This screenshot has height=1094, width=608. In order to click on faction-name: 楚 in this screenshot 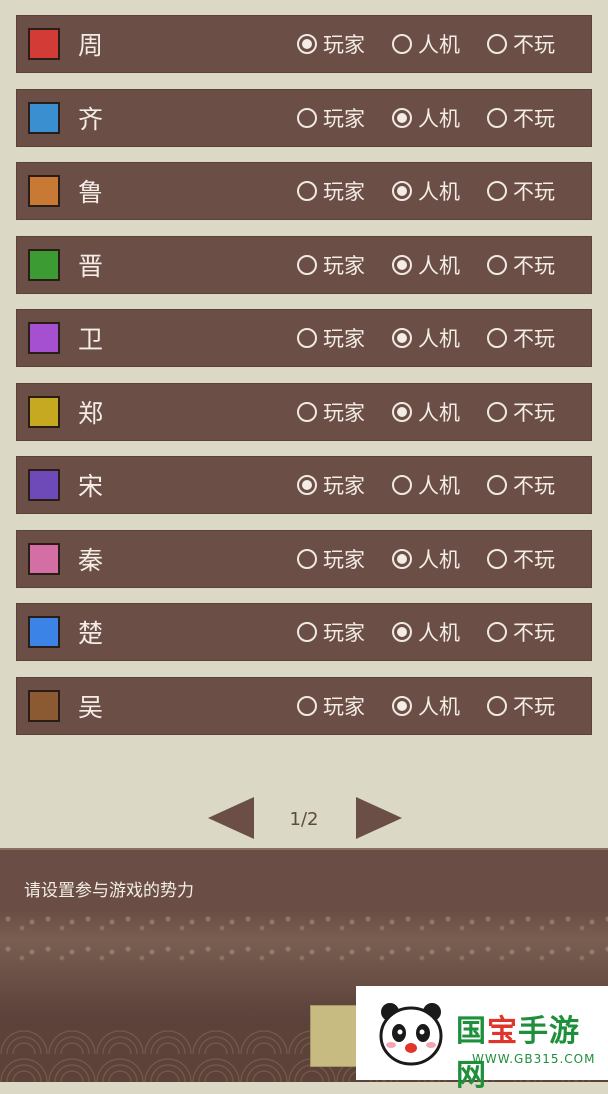, I will do `click(91, 633)`.